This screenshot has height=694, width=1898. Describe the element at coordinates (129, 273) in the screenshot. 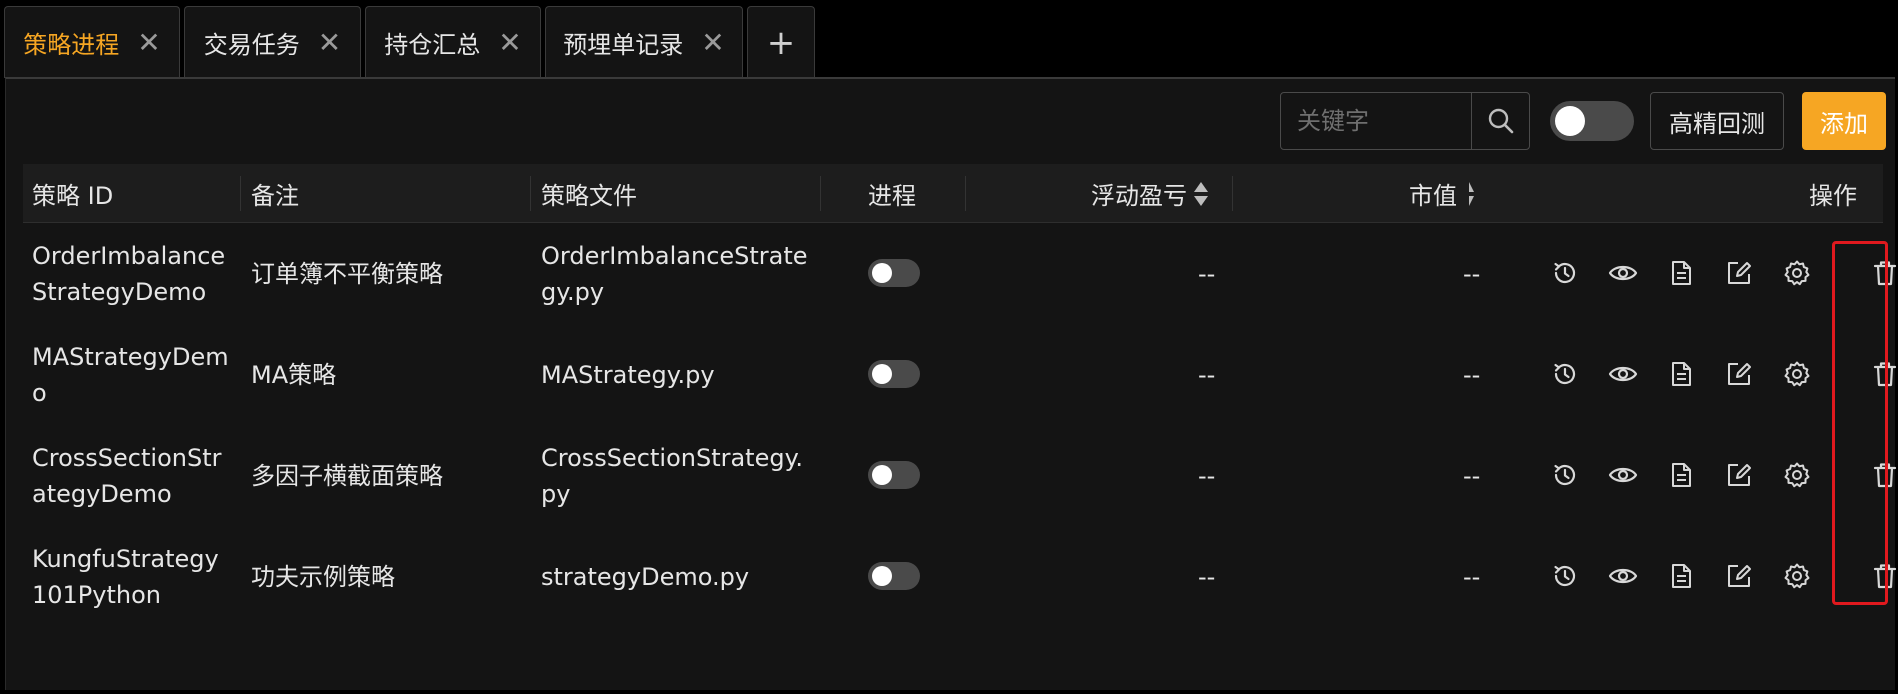

I see `cell-strategy-id: OrderImbalanceStrategyDemo` at that location.